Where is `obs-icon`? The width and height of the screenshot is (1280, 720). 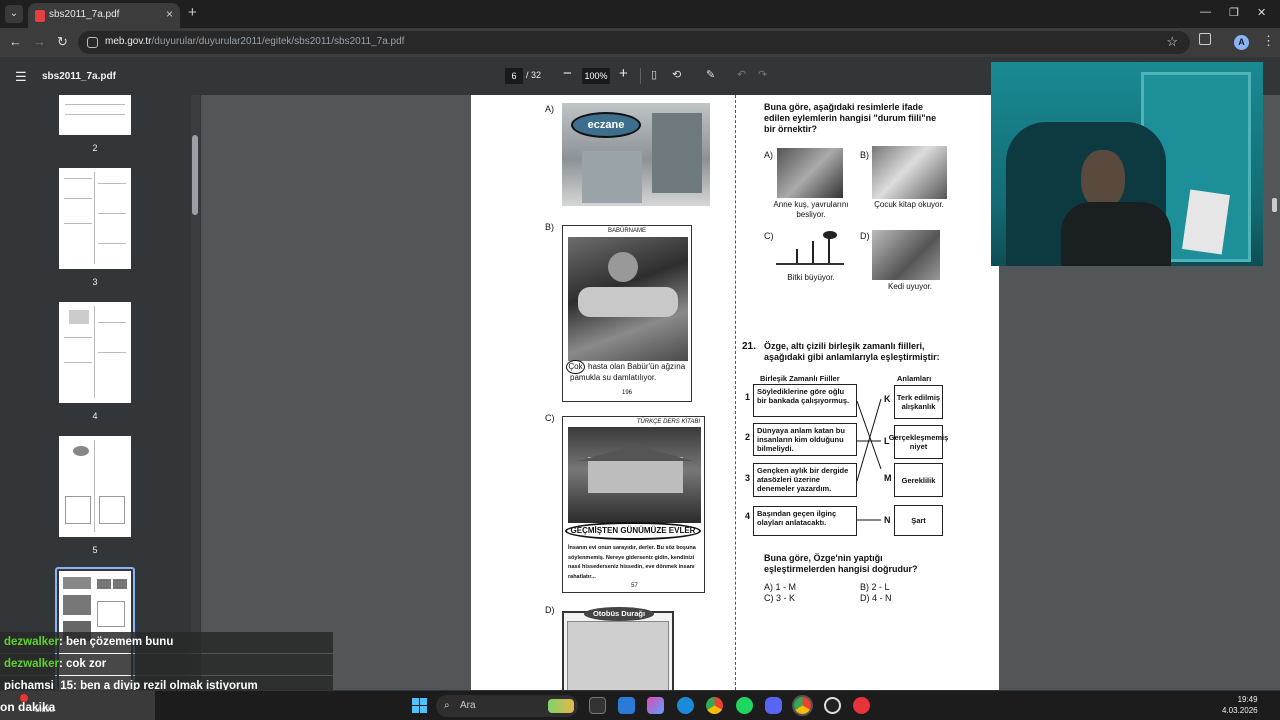 obs-icon is located at coordinates (832, 705).